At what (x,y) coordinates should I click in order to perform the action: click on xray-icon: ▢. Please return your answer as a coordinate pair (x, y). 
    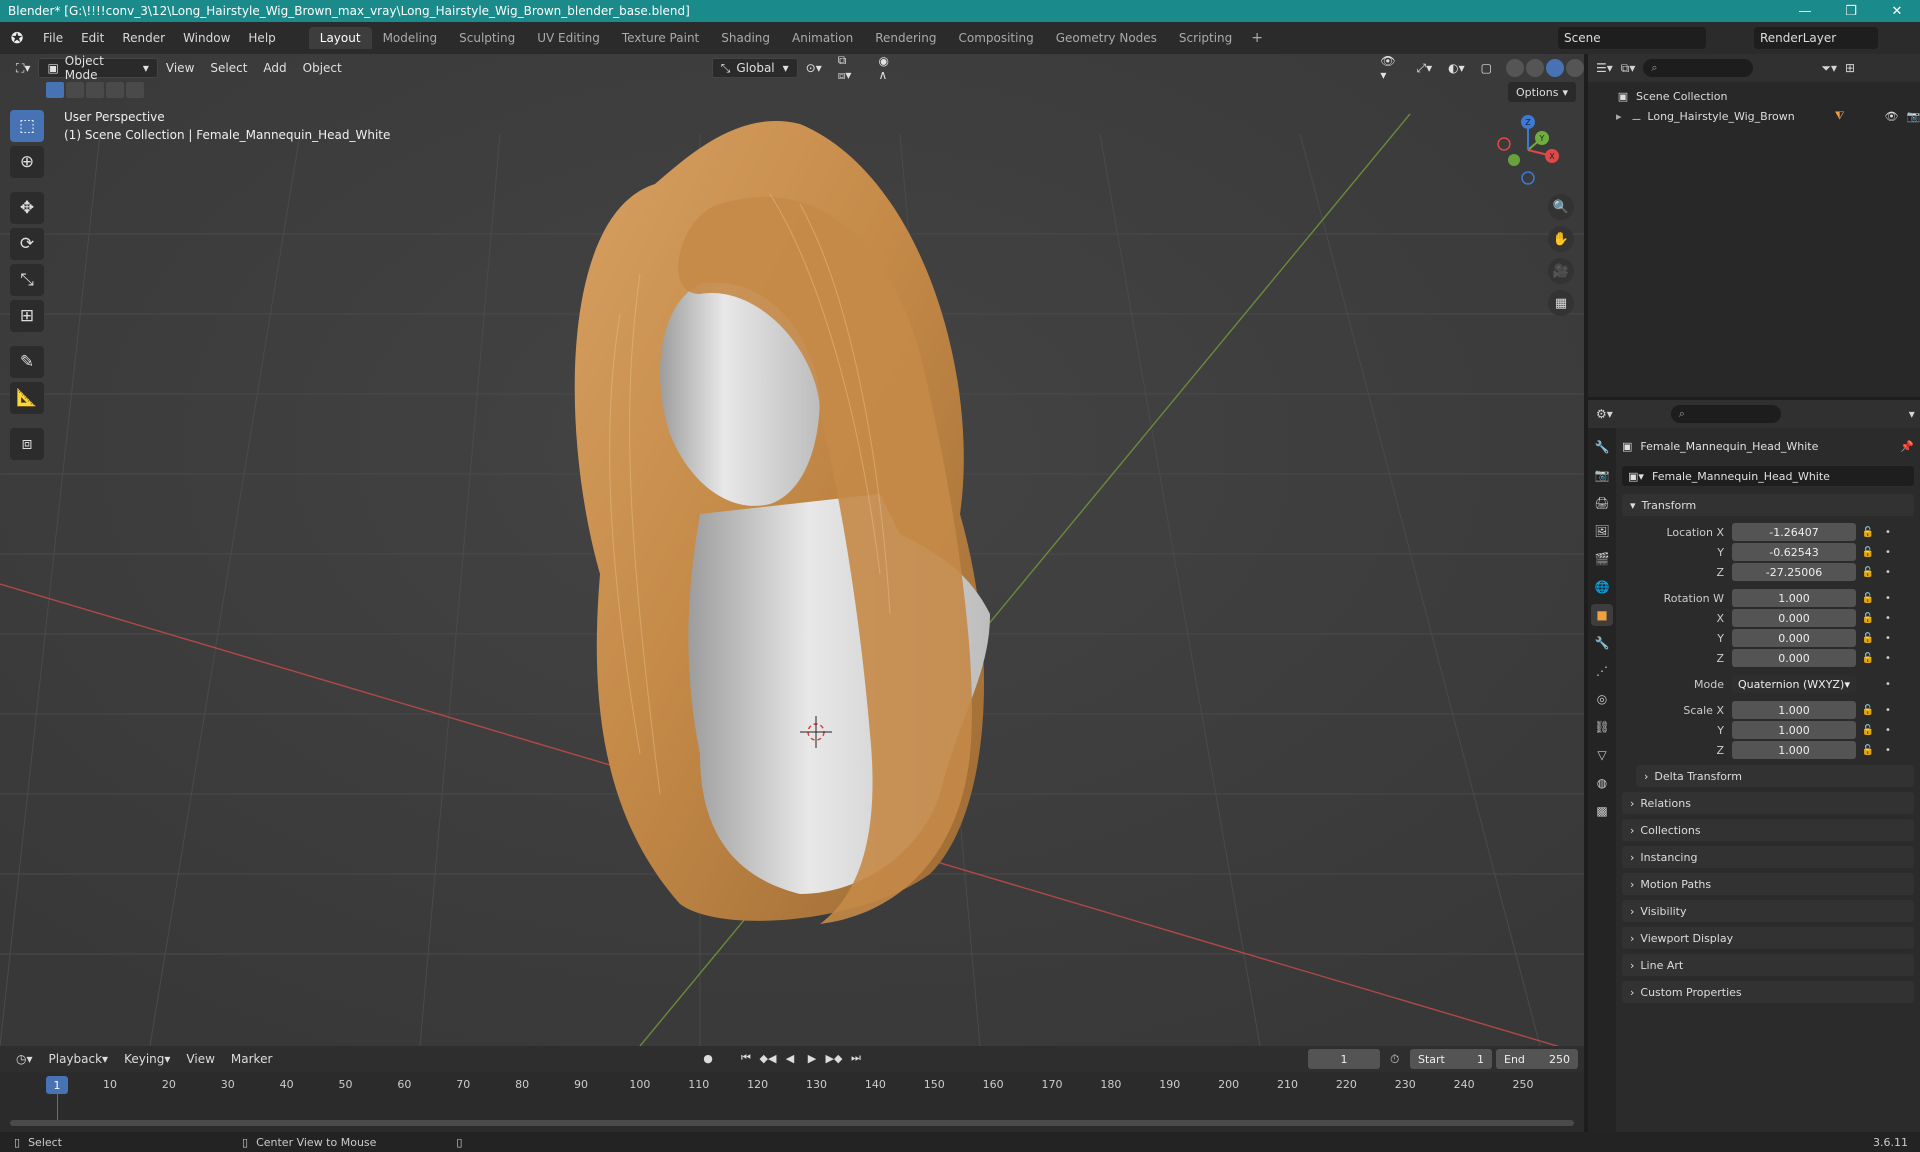
    Looking at the image, I should click on (1486, 68).